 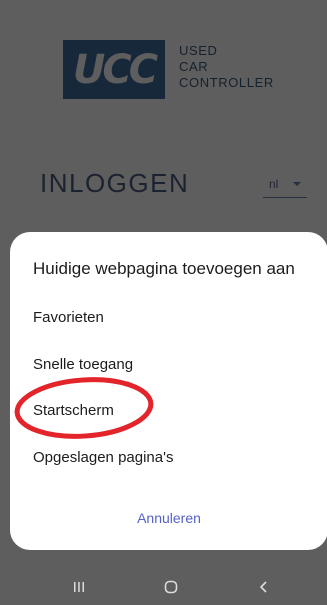 I want to click on recent-apps-icon, so click(x=79, y=587).